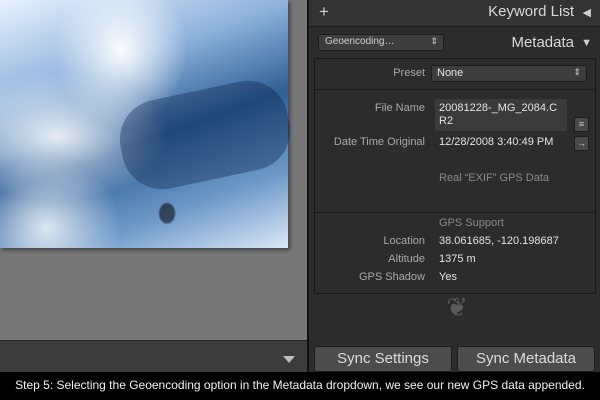 Image resolution: width=600 pixels, height=400 pixels. I want to click on preset-label: Preset, so click(409, 73).